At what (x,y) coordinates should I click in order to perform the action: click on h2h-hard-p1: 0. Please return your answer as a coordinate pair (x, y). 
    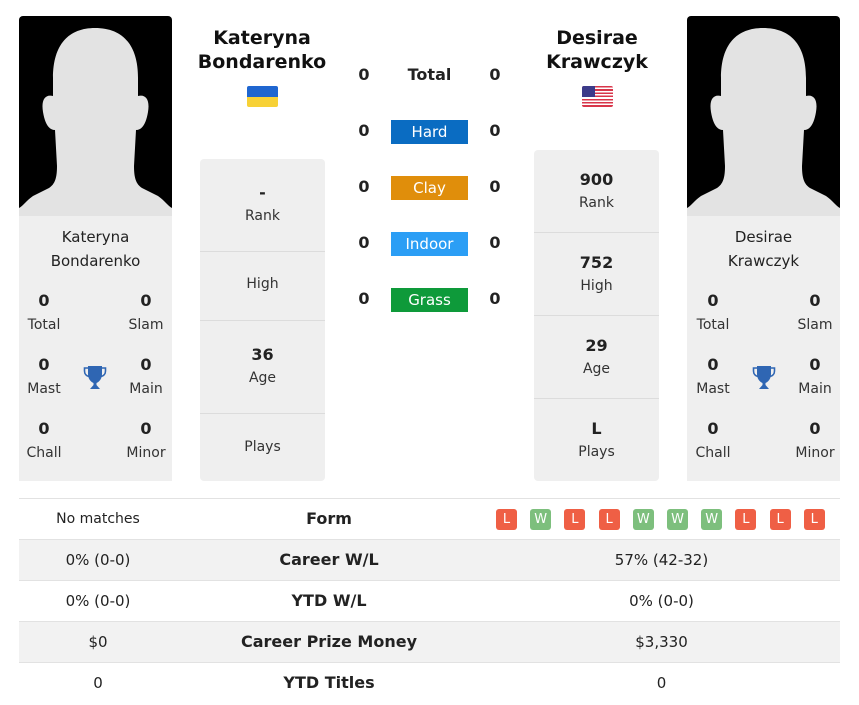
    Looking at the image, I should click on (364, 130).